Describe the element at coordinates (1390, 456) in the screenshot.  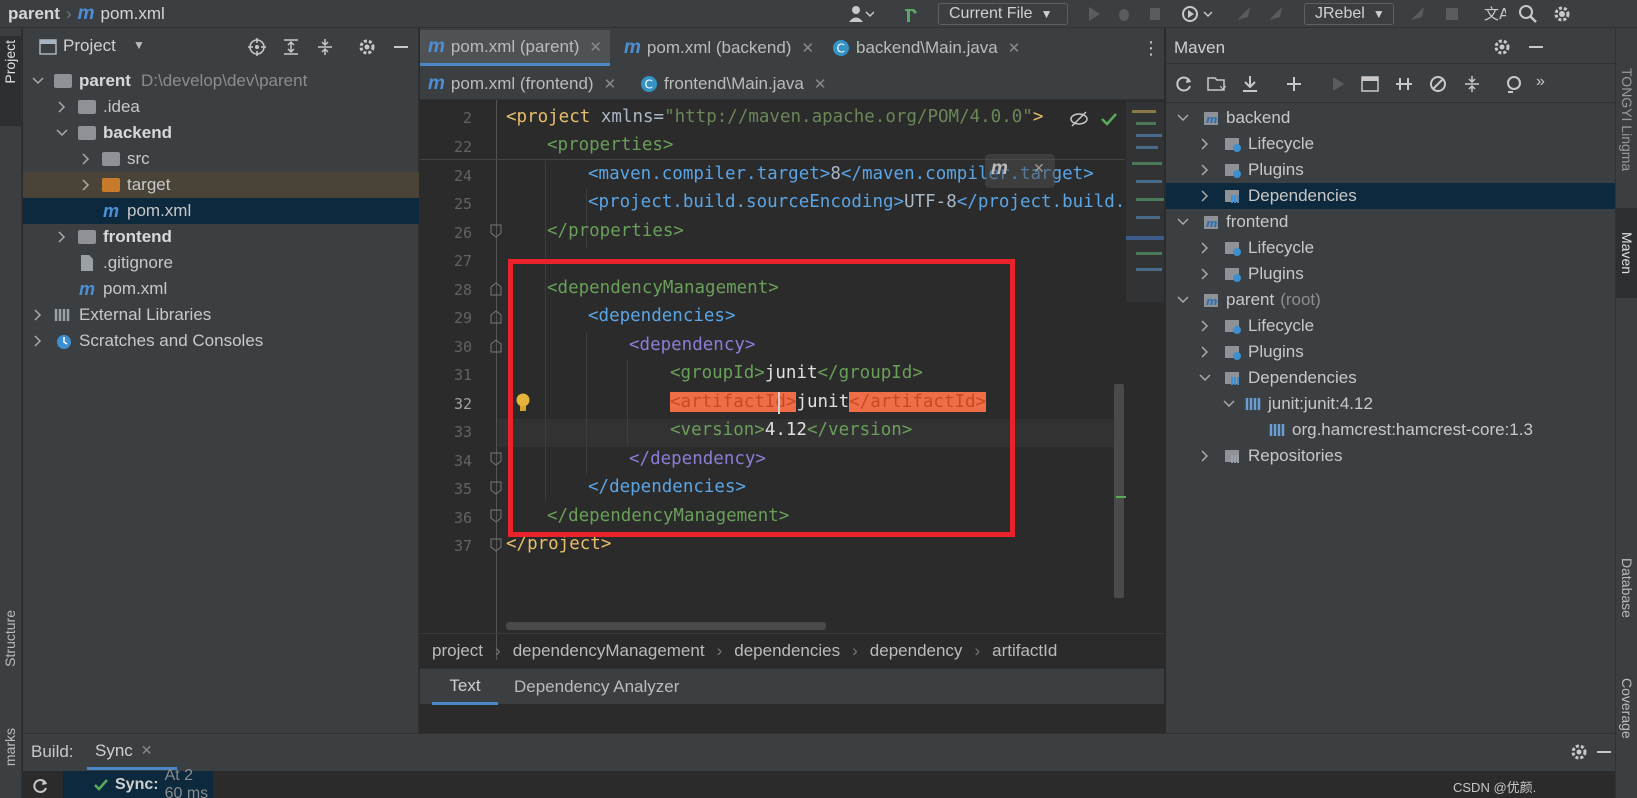
I see `maven-node-repositories: Repositories` at that location.